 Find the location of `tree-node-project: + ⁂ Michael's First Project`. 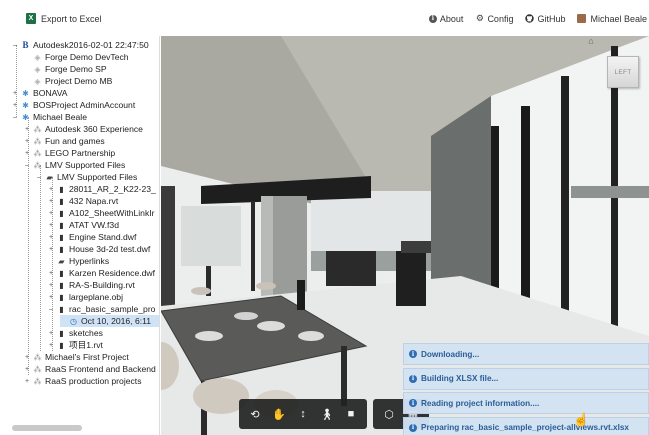

tree-node-project: + ⁂ Michael's First Project is located at coordinates (76, 357).